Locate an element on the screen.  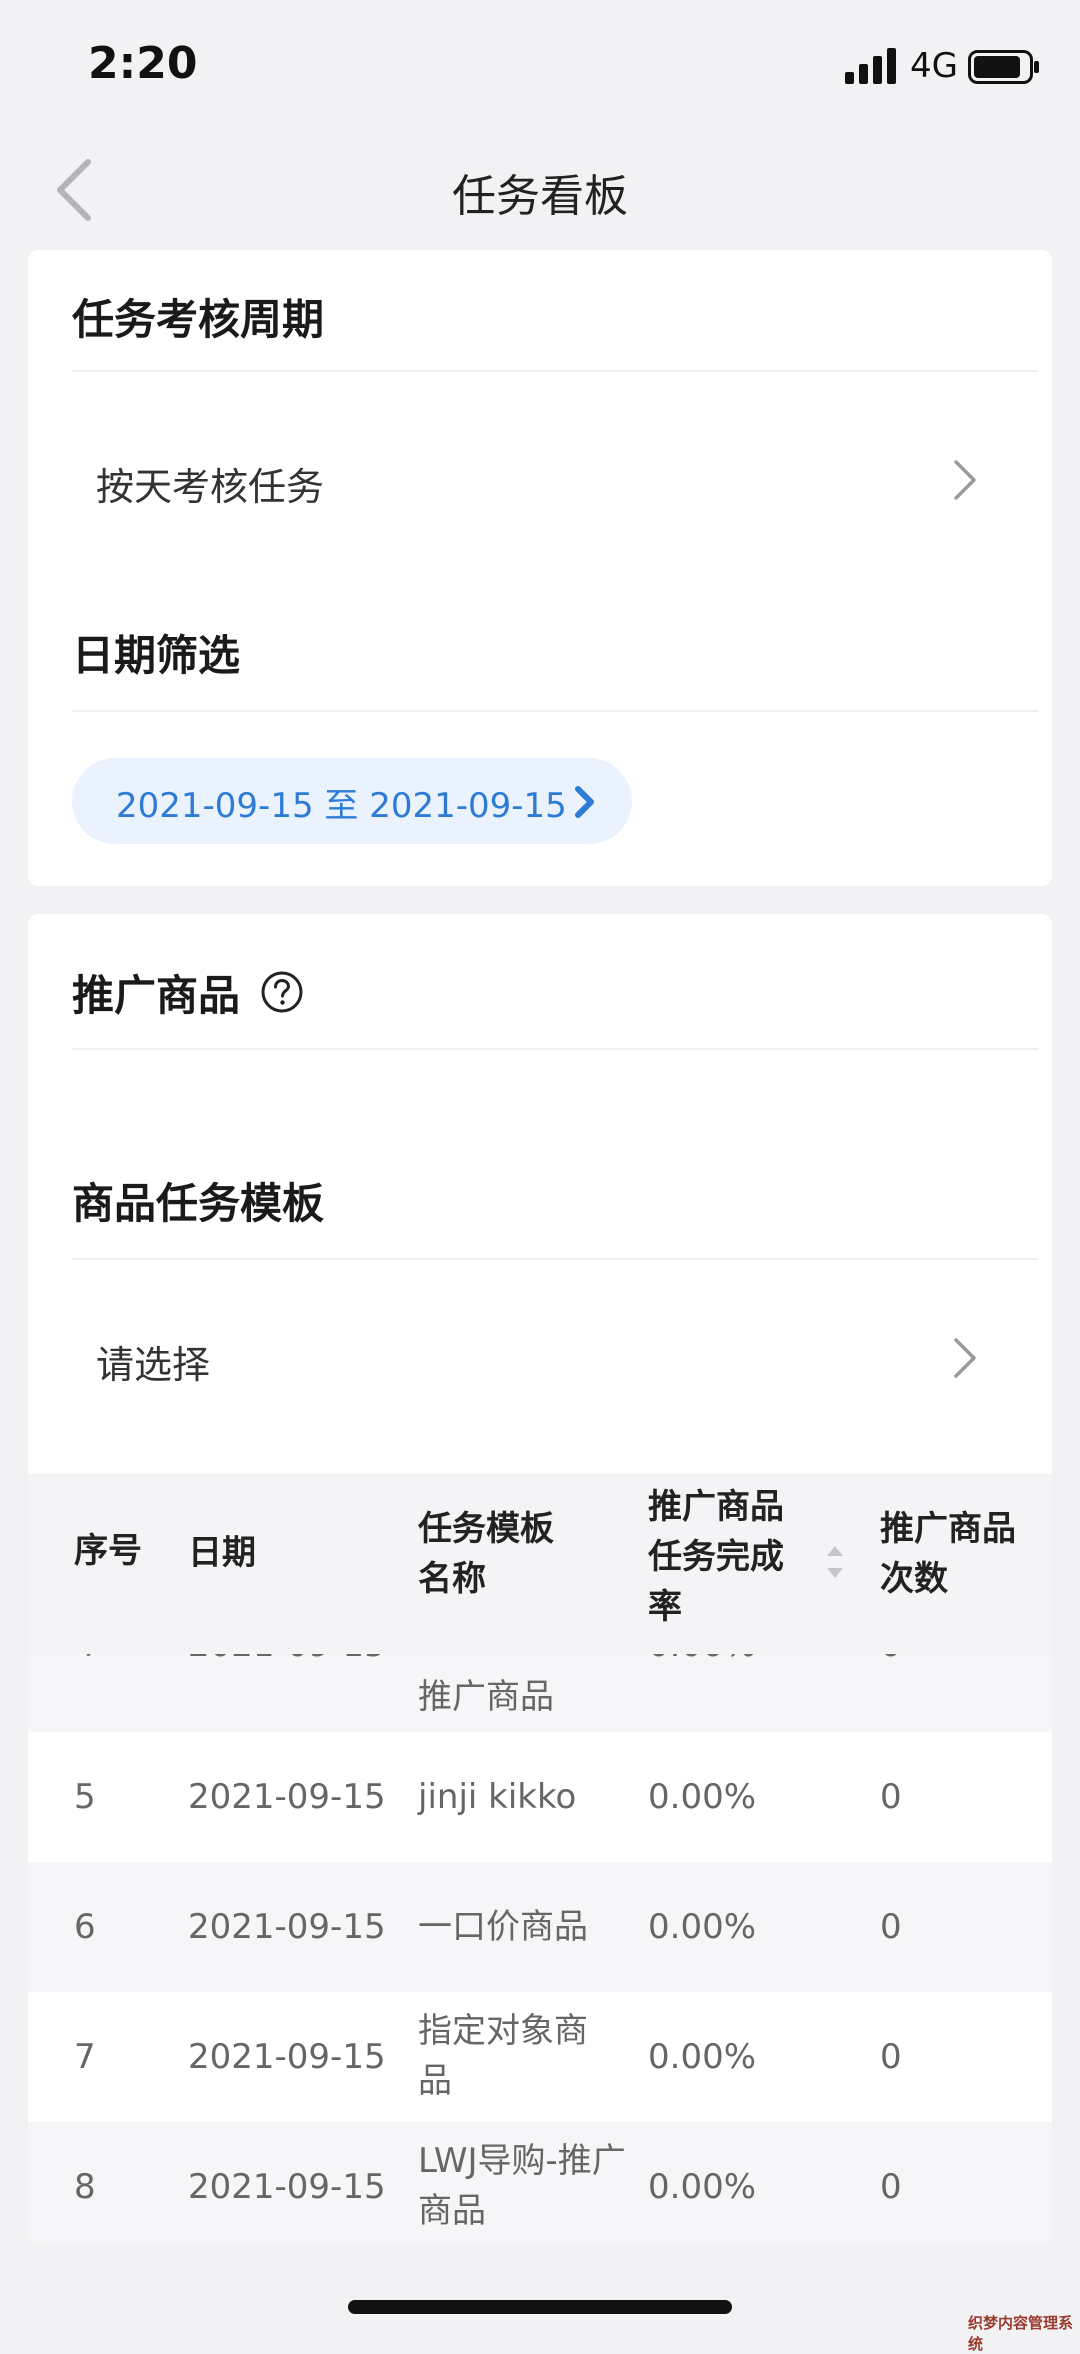
header-template-name: 任务模板名称 is located at coordinates (486, 1554).